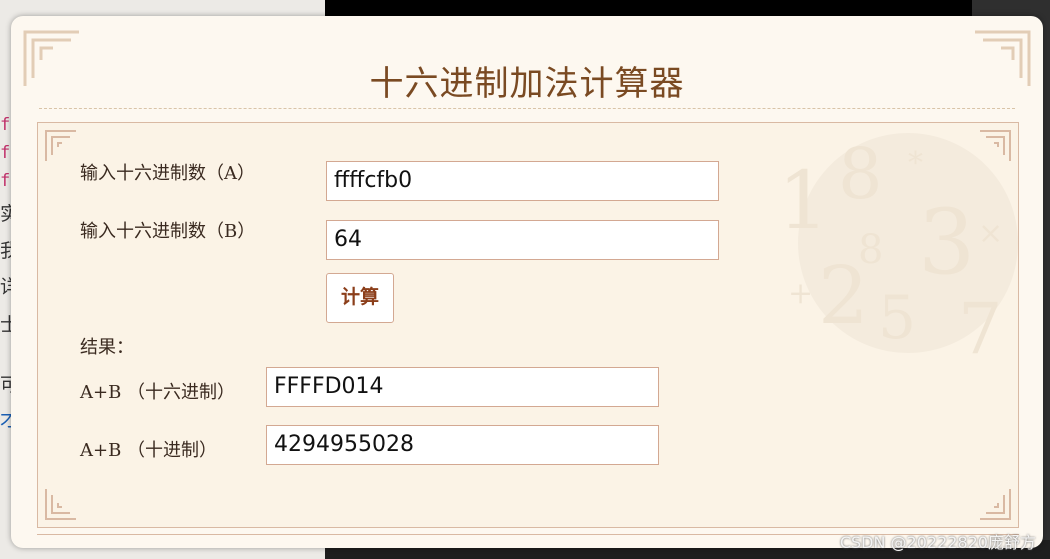 This screenshot has height=559, width=1050. I want to click on hex-sum-output: FFFFD014, so click(462, 387).